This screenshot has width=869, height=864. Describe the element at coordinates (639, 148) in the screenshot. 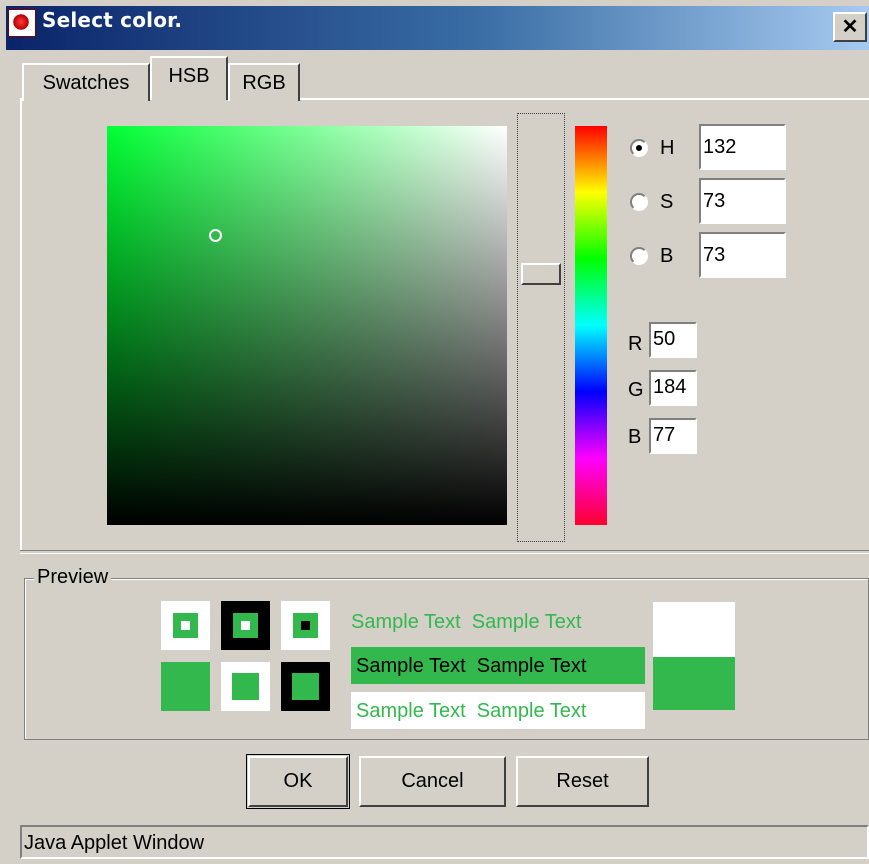

I see `radio-h` at that location.